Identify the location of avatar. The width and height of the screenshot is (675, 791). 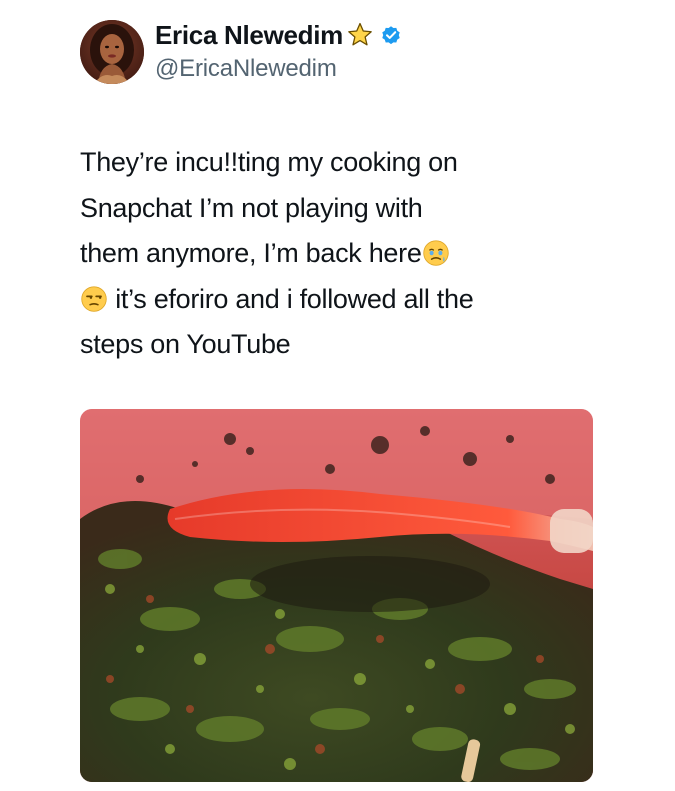
(112, 52).